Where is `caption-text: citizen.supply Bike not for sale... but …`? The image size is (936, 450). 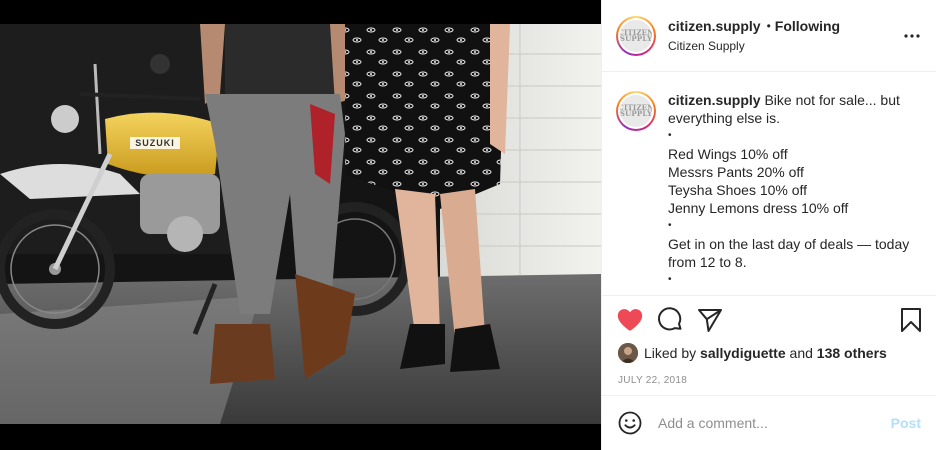 caption-text: citizen.supply Bike not for sale... but … is located at coordinates (795, 193).